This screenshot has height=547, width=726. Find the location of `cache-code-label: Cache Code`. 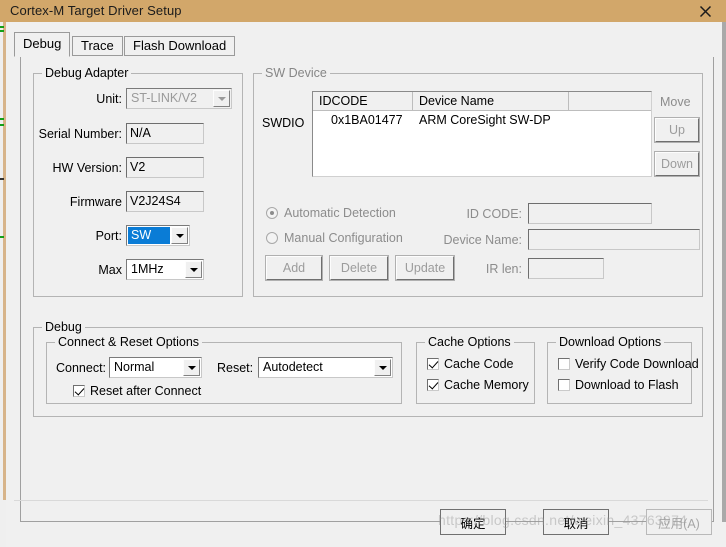

cache-code-label: Cache Code is located at coordinates (479, 364).